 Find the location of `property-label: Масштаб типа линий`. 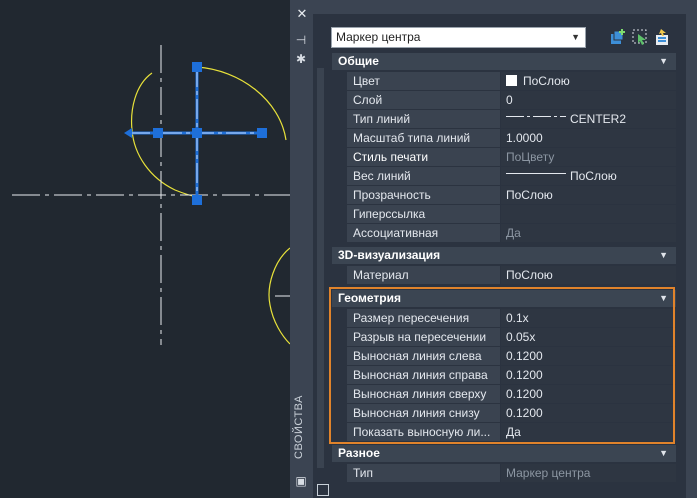

property-label: Масштаб типа линий is located at coordinates (423, 138).